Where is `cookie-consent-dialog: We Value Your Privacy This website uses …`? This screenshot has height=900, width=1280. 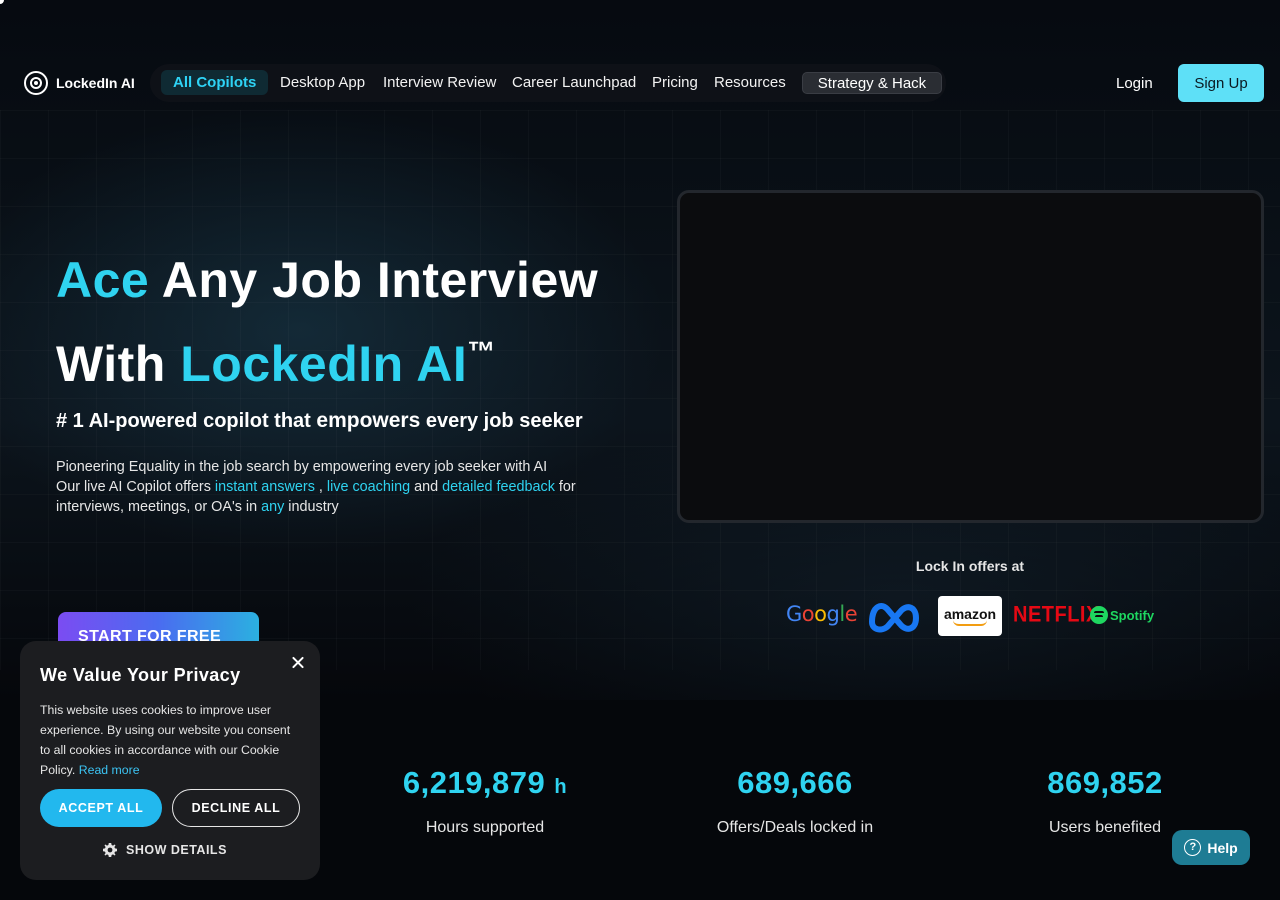 cookie-consent-dialog: We Value Your Privacy This website uses … is located at coordinates (170, 760).